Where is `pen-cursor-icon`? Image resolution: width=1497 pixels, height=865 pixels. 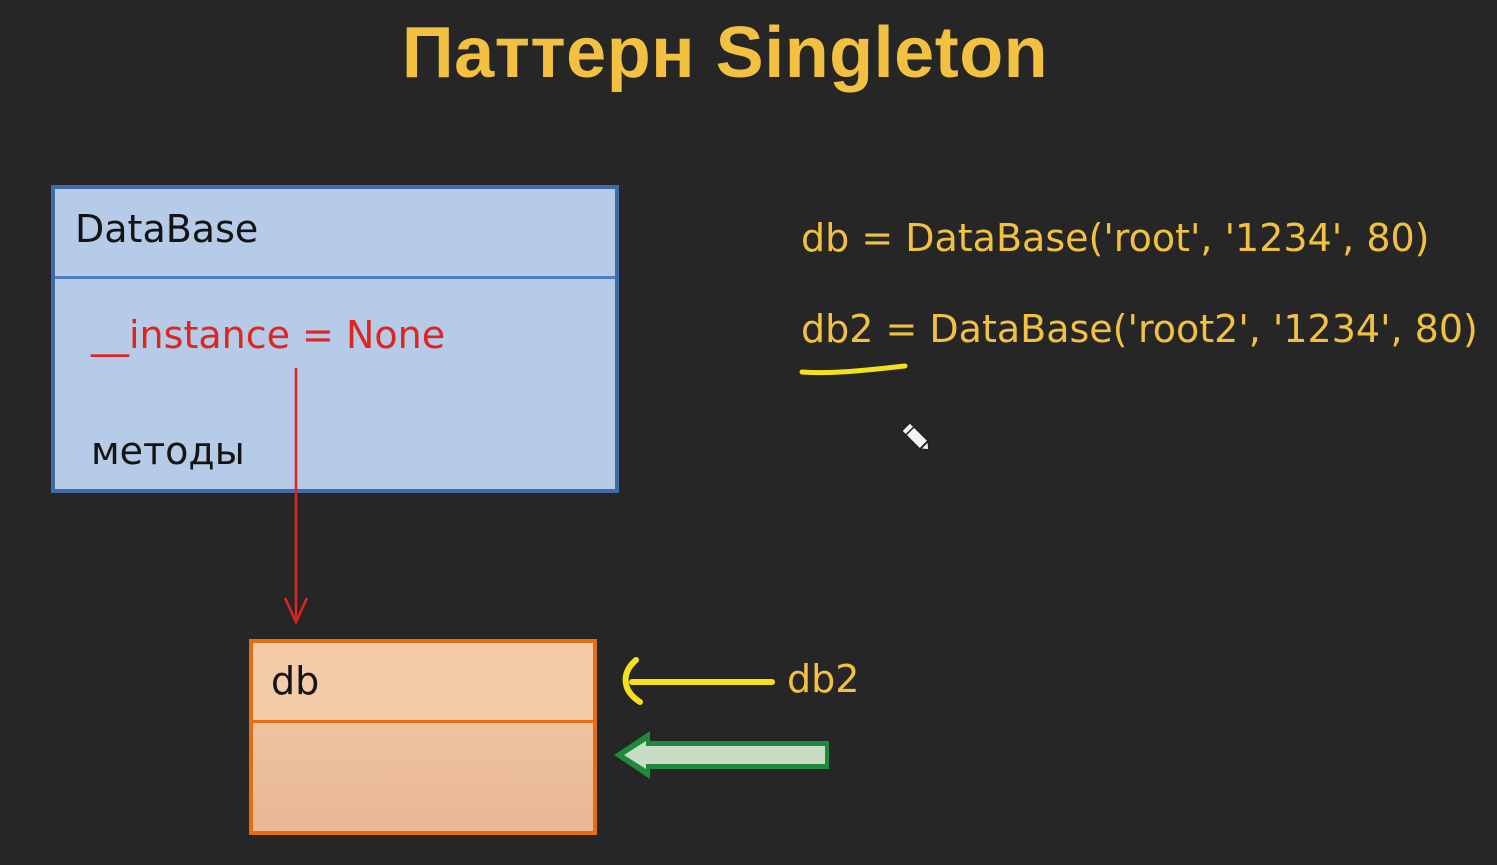 pen-cursor-icon is located at coordinates (915, 436).